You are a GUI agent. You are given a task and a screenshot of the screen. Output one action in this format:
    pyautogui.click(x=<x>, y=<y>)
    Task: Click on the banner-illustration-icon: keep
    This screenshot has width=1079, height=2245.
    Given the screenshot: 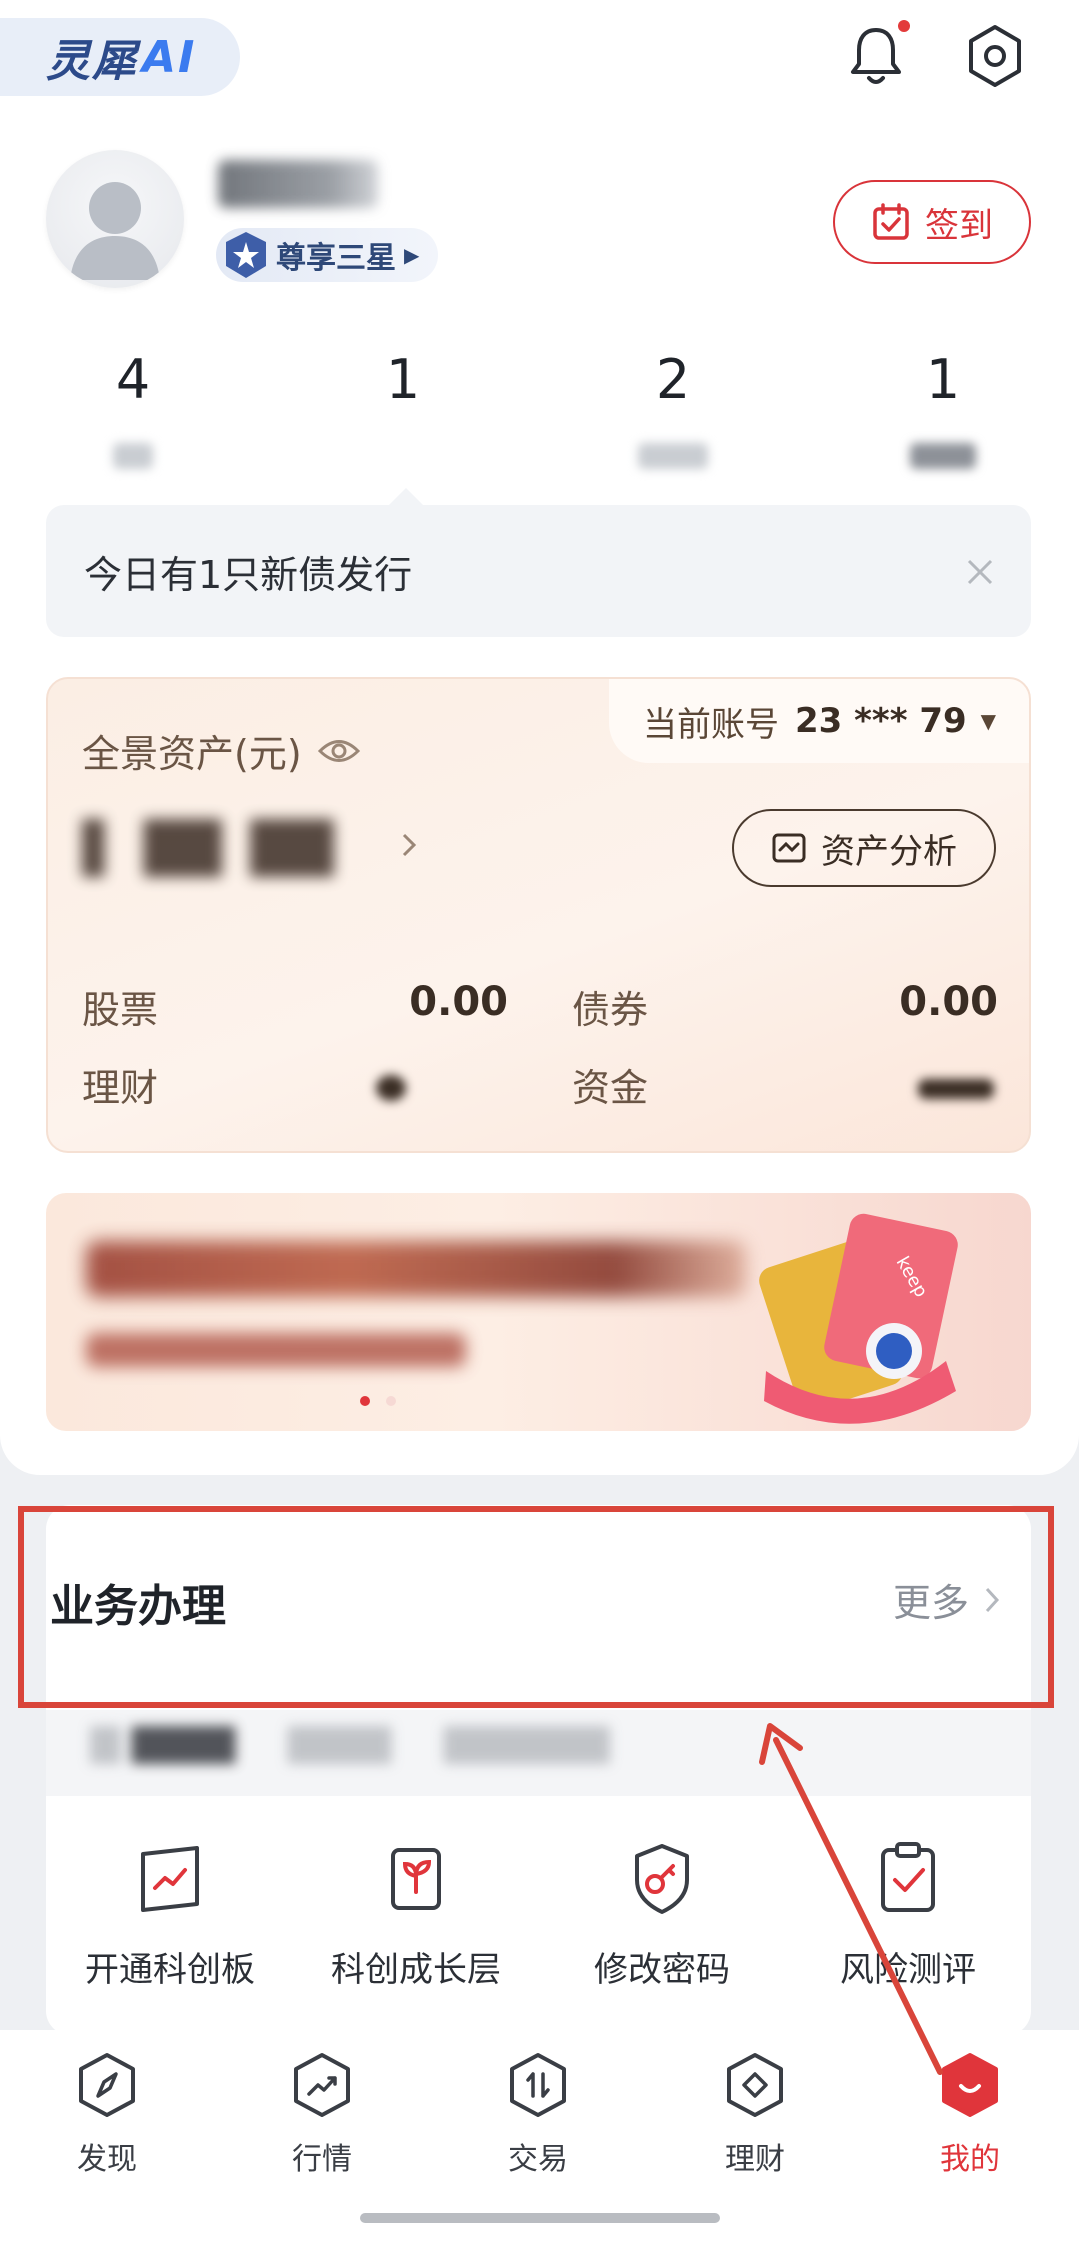 What is the action you would take?
    pyautogui.click(x=858, y=1318)
    